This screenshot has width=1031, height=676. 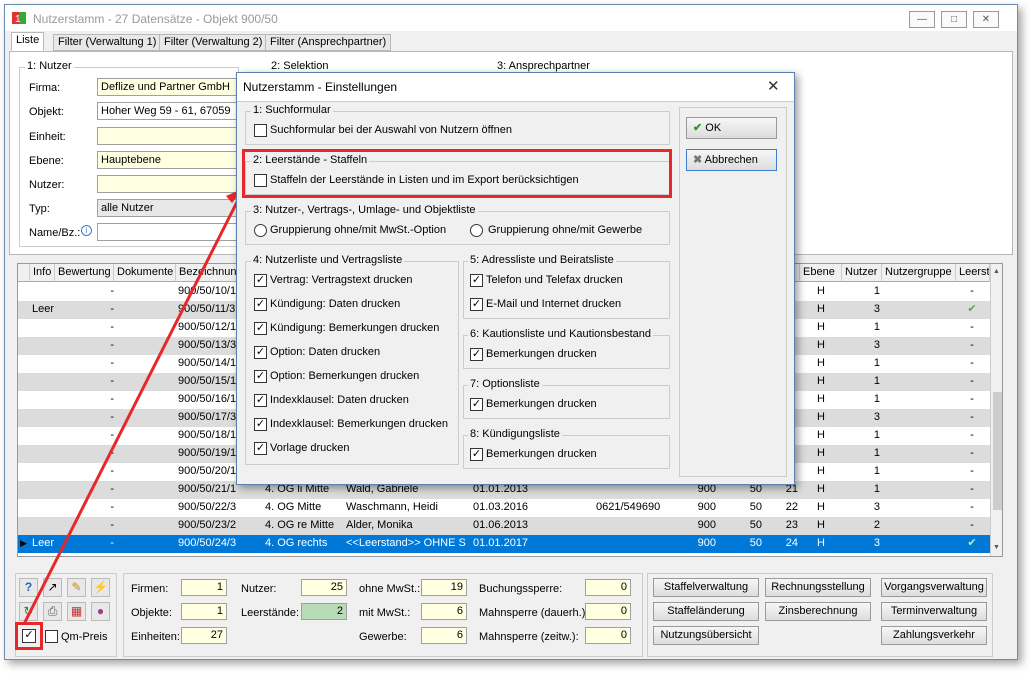 What do you see at coordinates (335, 304) in the screenshot?
I see `vertragsliste-option-label: Kündigung: Daten drucken` at bounding box center [335, 304].